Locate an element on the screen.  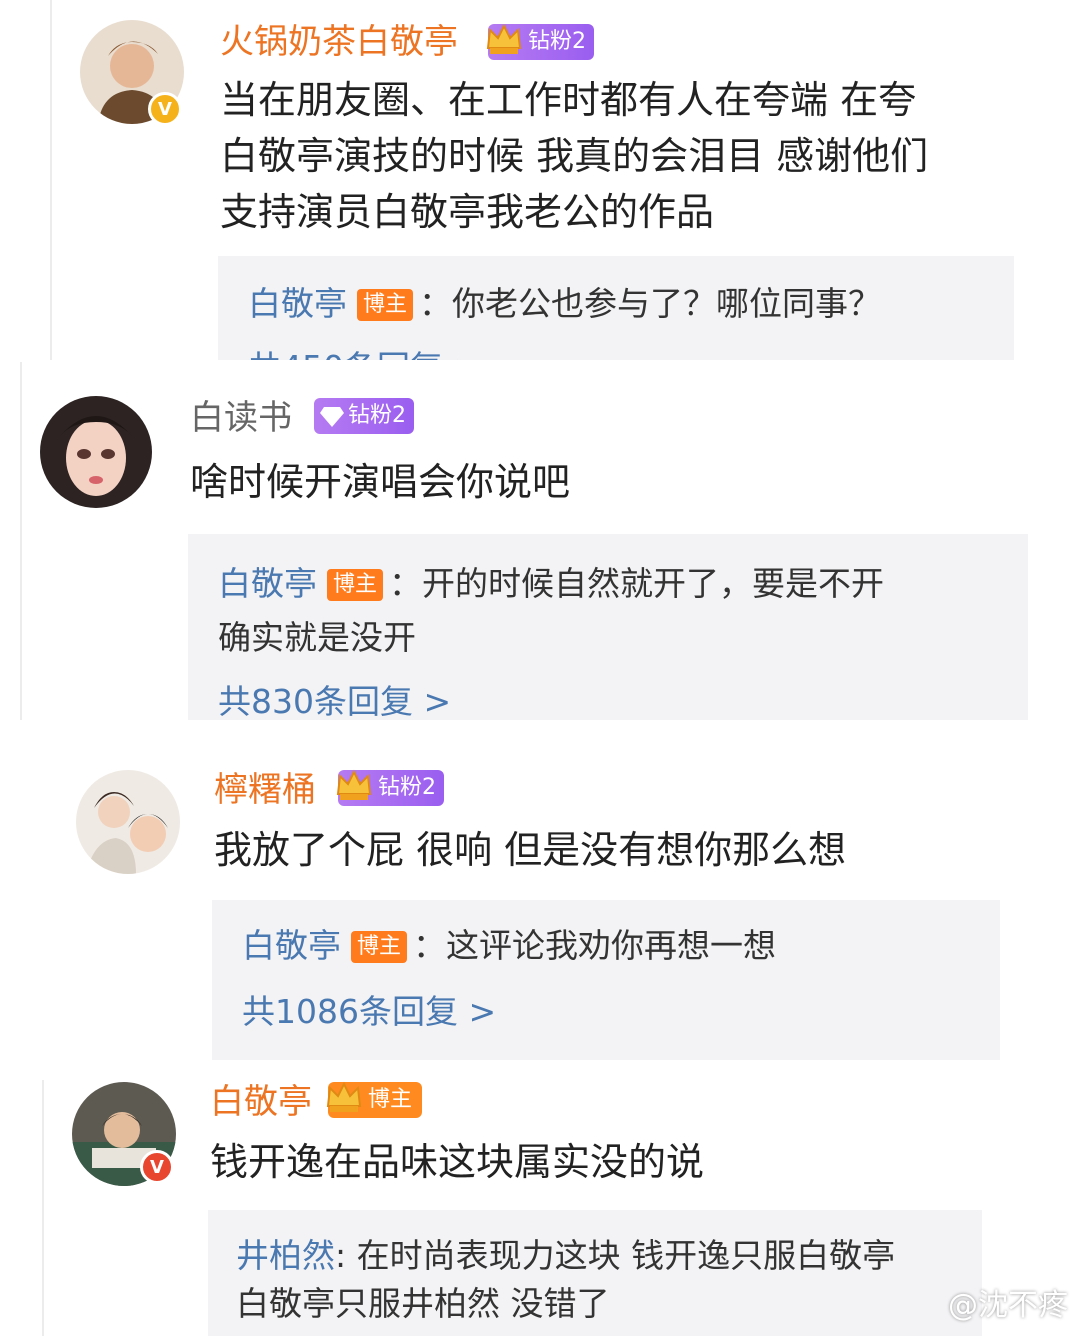
diamond-icon is located at coordinates (332, 417).